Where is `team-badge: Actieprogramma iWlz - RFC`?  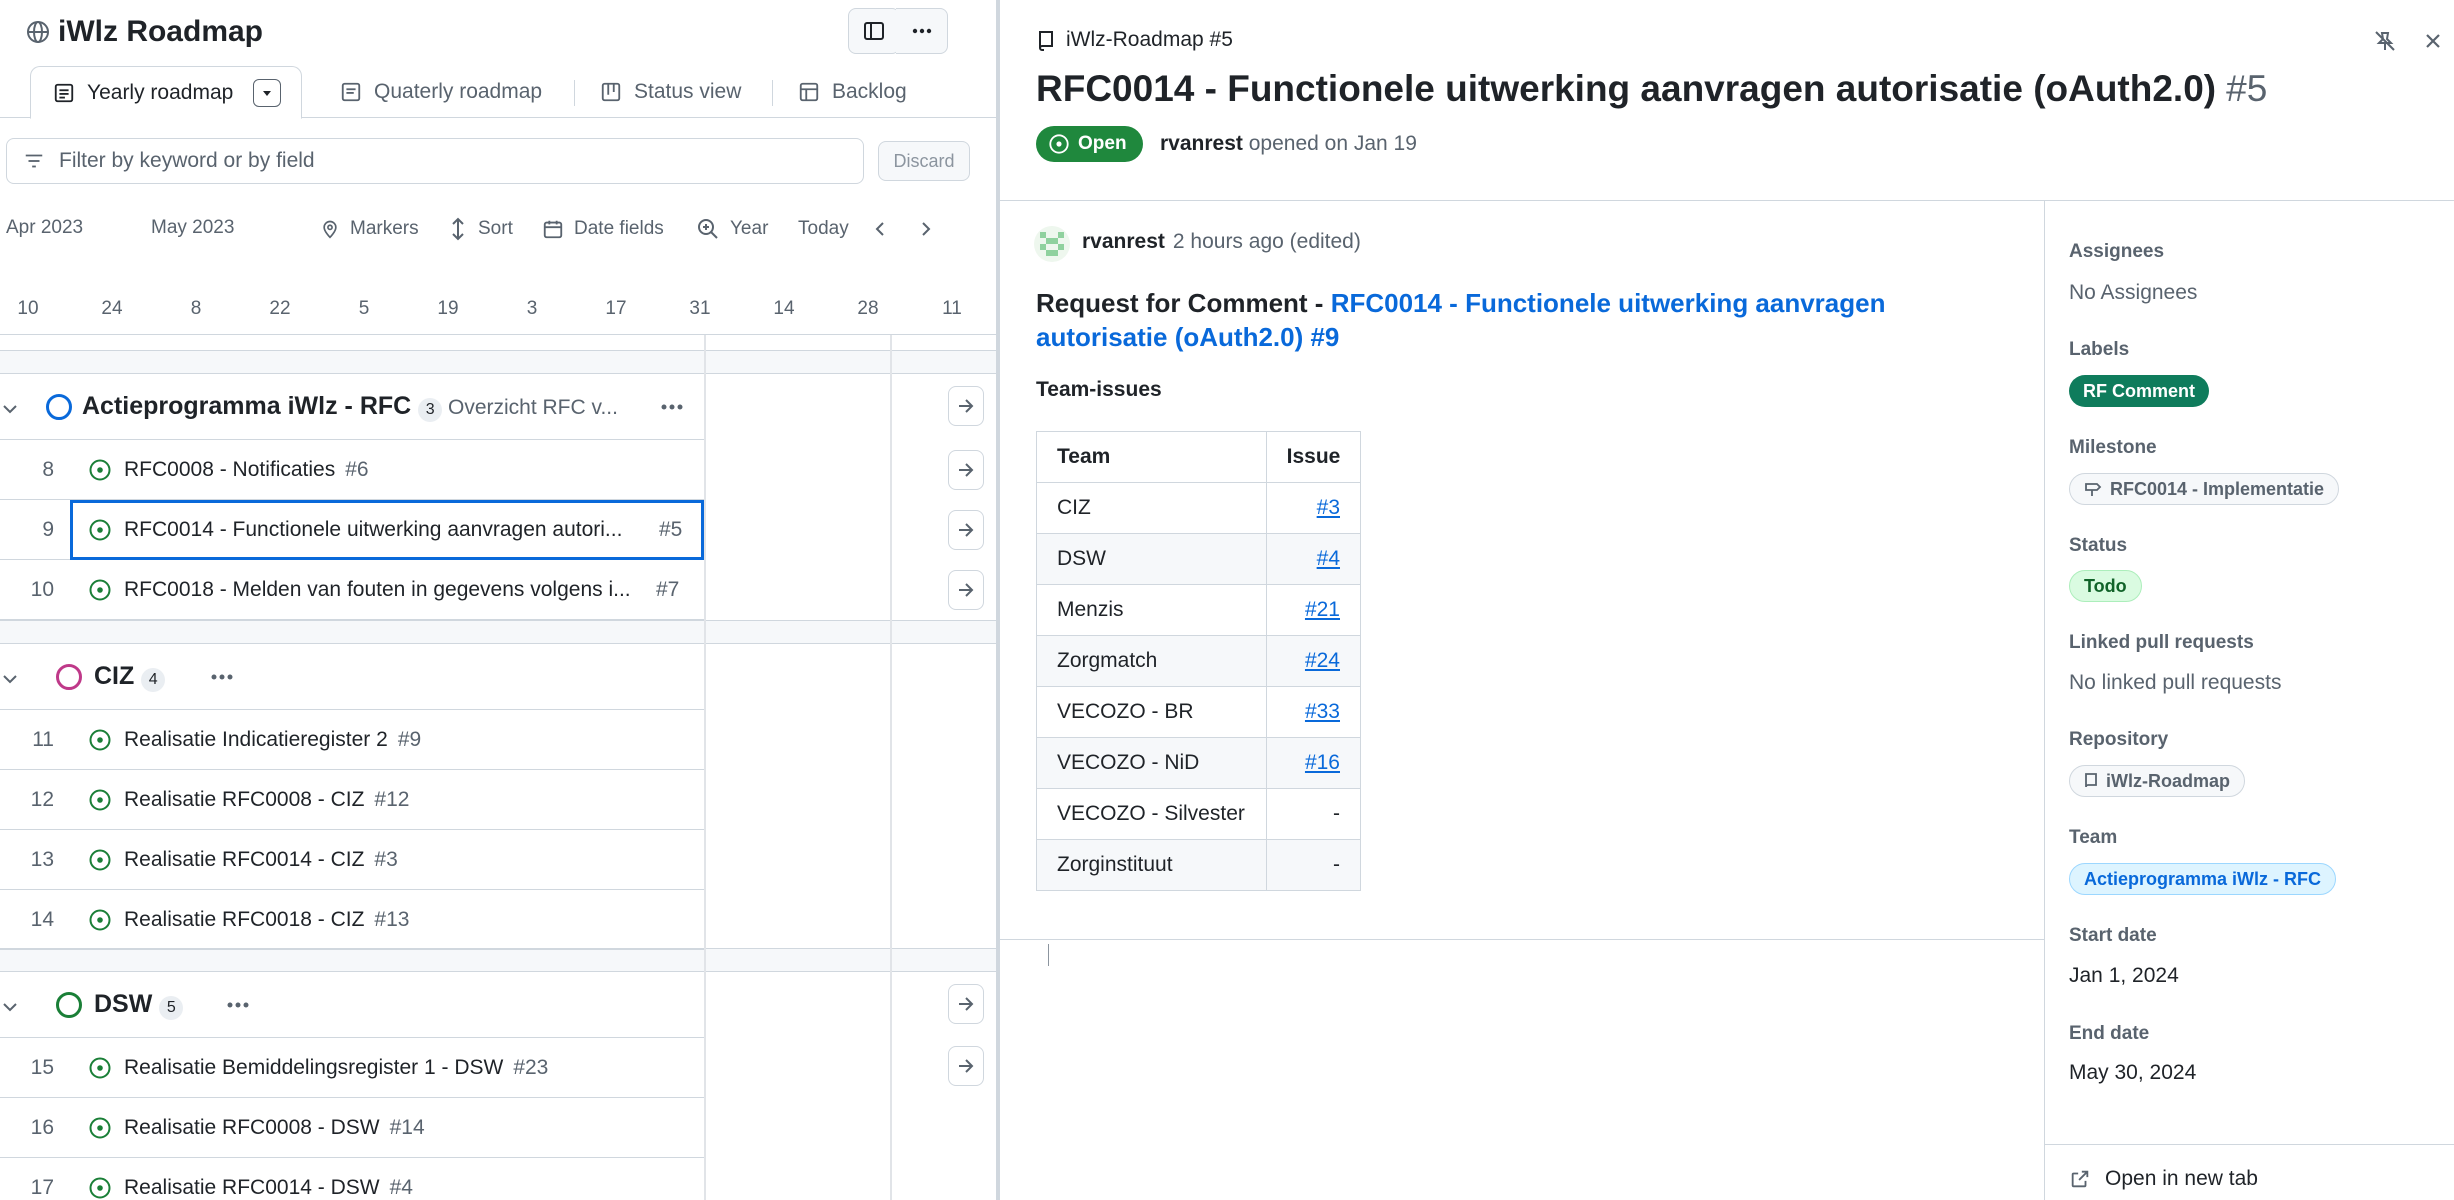
team-badge: Actieprogramma iWlz - RFC is located at coordinates (2203, 879).